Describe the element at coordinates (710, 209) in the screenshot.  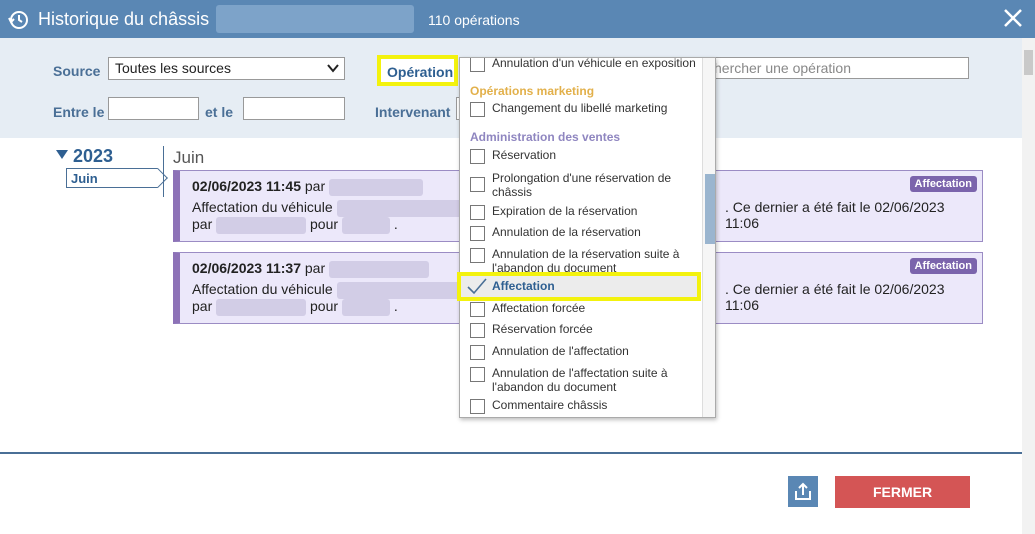
I see `dropdown-scroll-thumb` at that location.